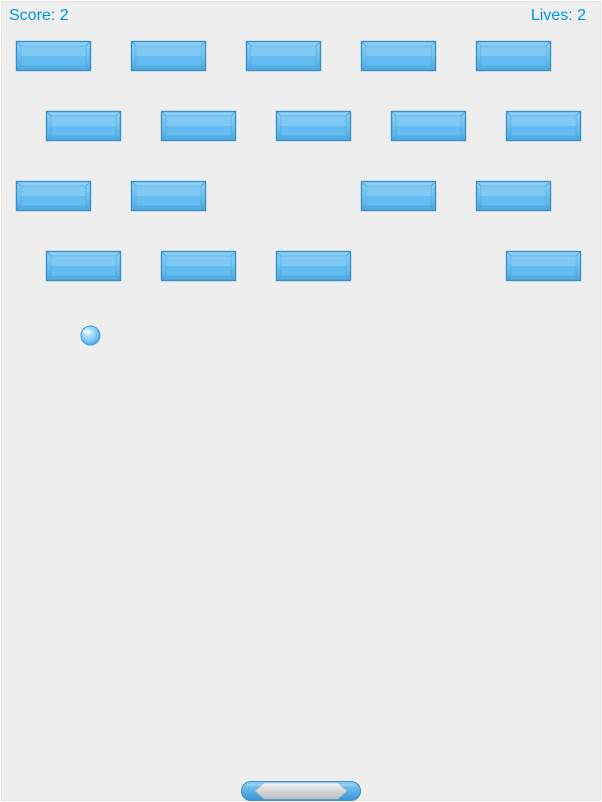 The width and height of the screenshot is (602, 802). I want to click on brick-r3-c1, so click(53, 196).